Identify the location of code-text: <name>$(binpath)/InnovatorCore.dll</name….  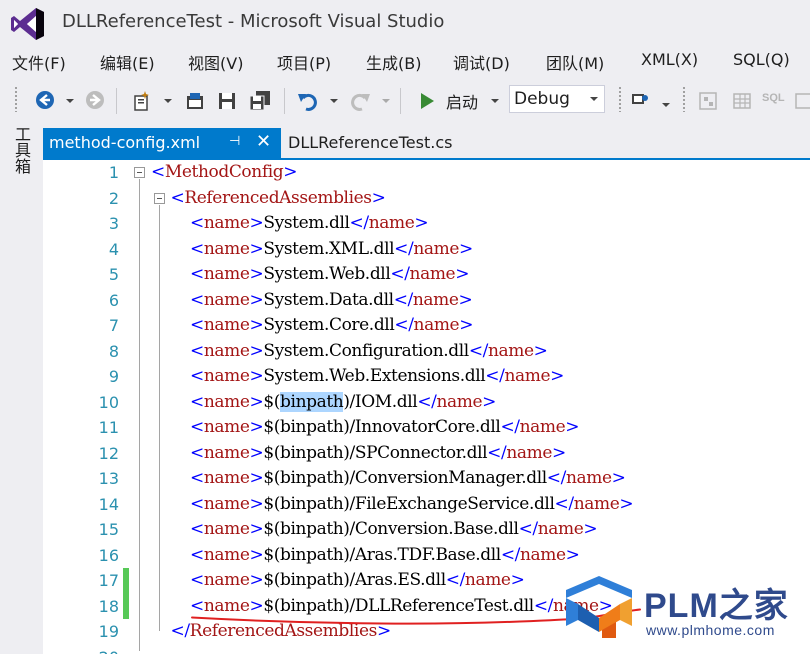
(385, 427).